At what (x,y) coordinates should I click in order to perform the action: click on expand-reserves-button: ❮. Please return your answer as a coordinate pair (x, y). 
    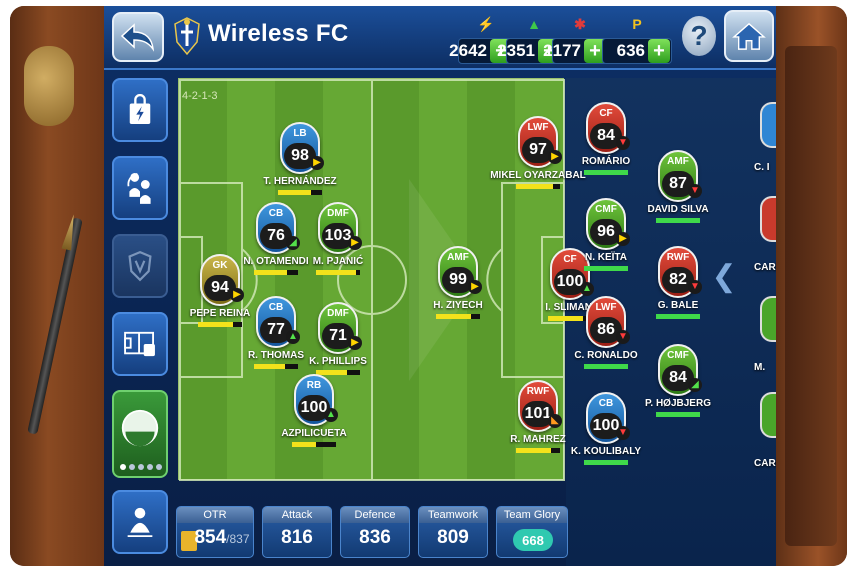
    Looking at the image, I should click on (724, 276).